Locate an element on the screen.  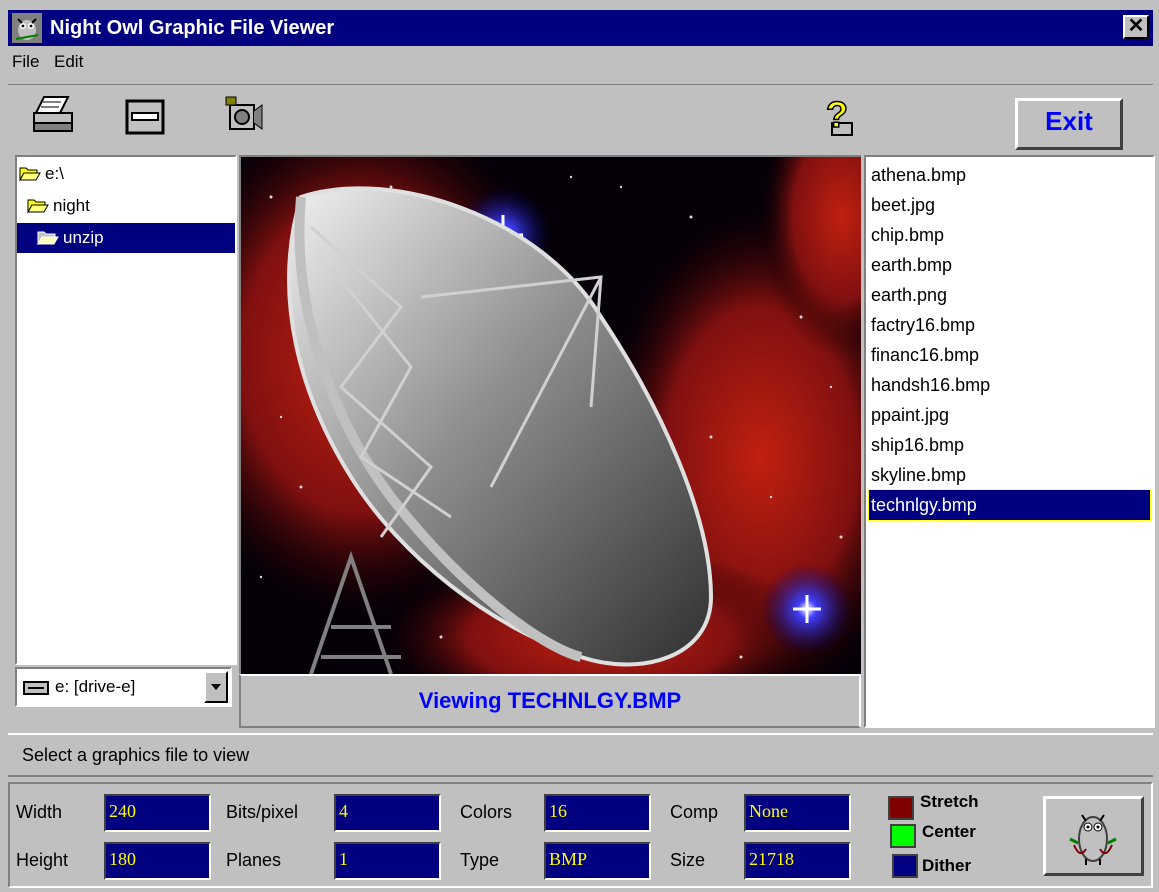
file-item: skyline.bmp is located at coordinates (1009, 475).